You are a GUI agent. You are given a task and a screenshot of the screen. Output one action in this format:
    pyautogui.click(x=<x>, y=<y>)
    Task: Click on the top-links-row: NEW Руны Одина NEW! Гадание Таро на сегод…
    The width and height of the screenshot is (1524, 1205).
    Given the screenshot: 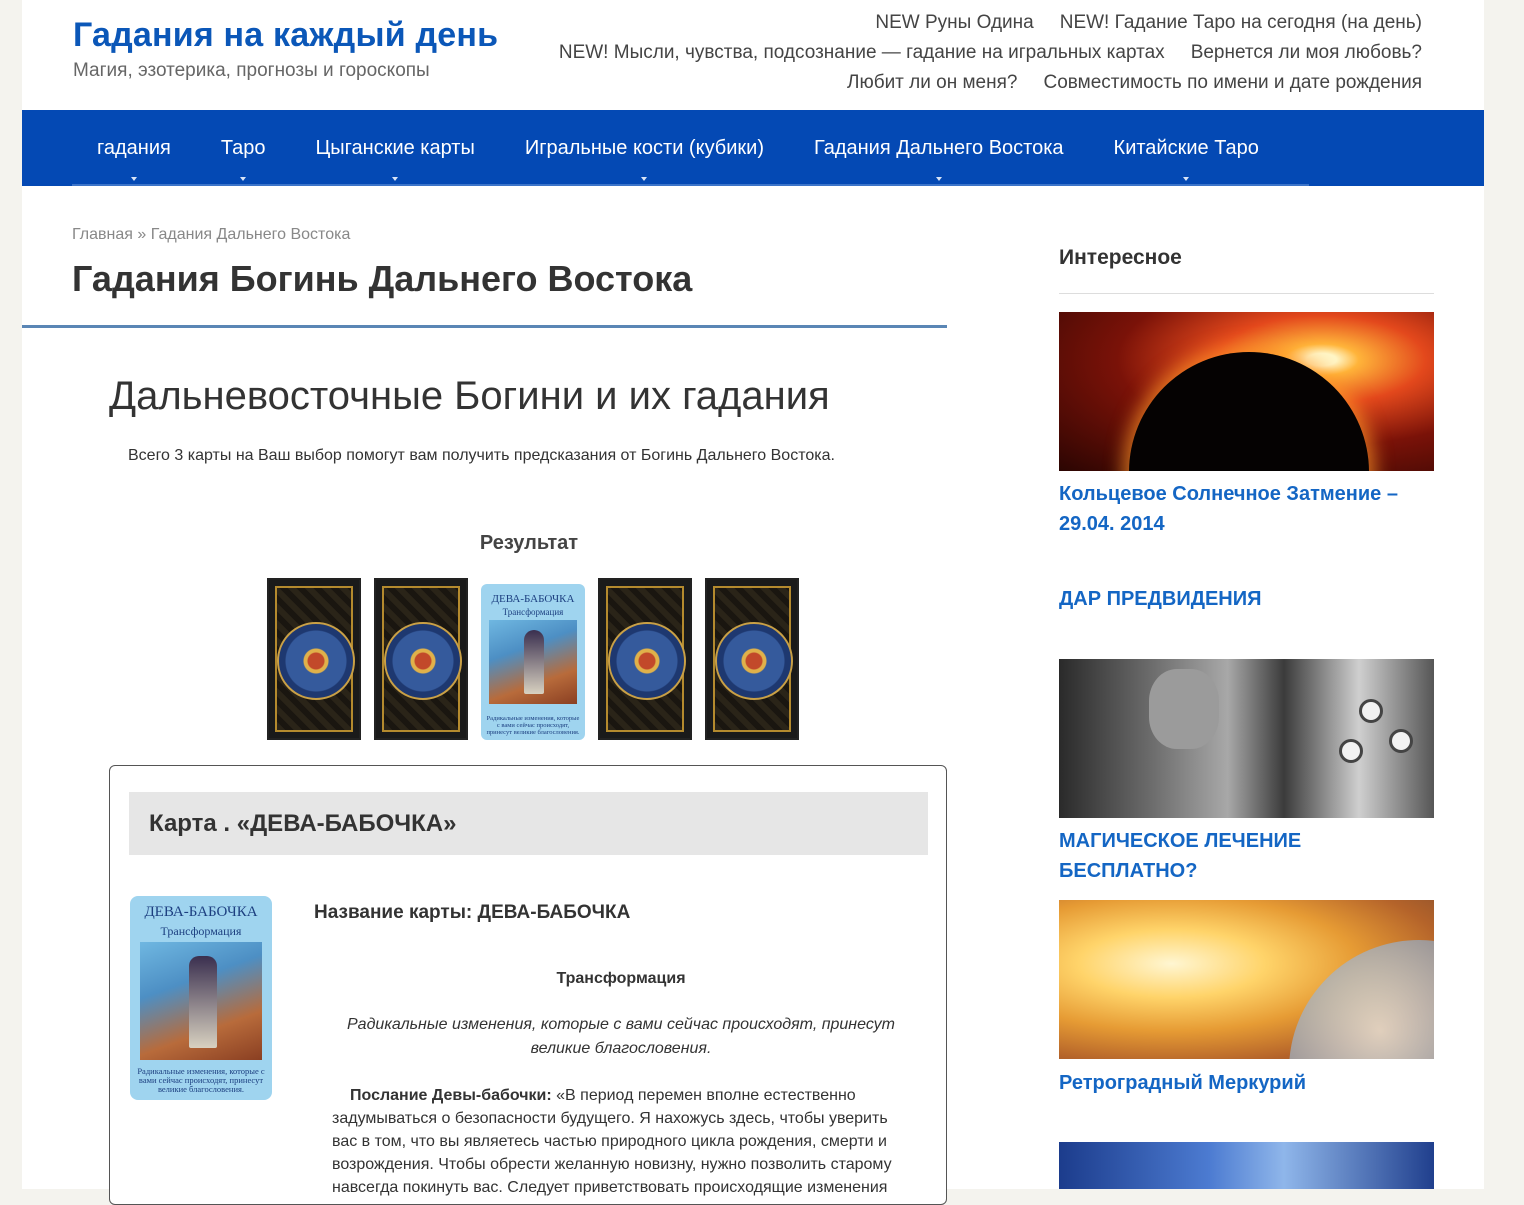 What is the action you would take?
    pyautogui.click(x=972, y=23)
    